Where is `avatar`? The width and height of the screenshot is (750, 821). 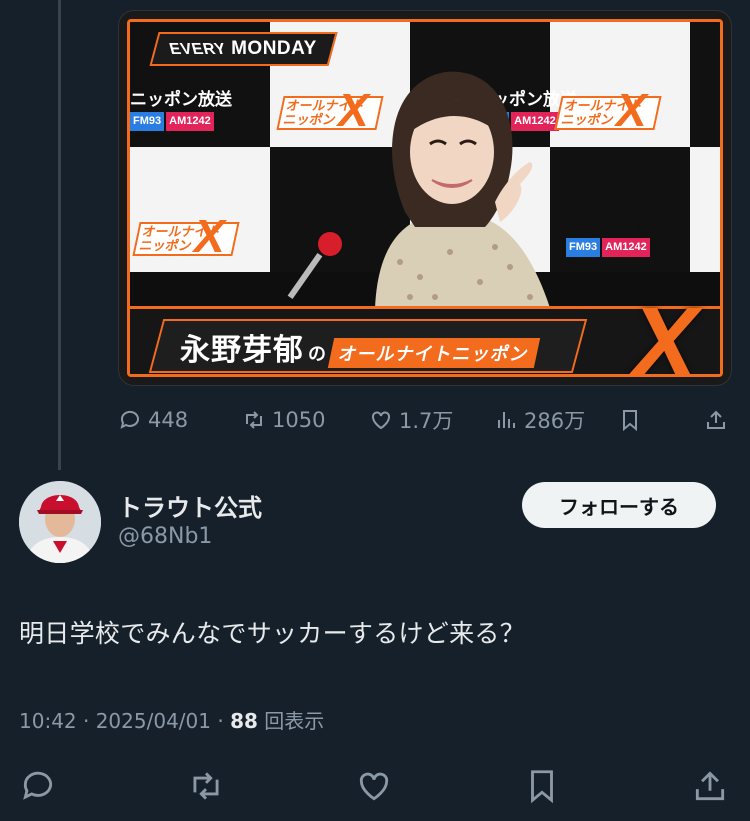
avatar is located at coordinates (60, 522).